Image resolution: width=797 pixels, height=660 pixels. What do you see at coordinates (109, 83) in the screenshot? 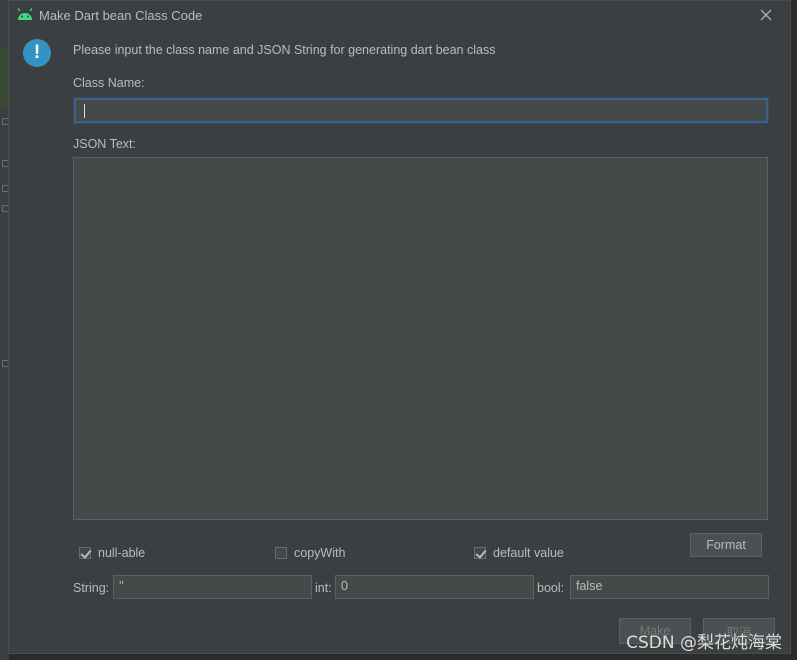
I see `class-name-label: Class Name:` at bounding box center [109, 83].